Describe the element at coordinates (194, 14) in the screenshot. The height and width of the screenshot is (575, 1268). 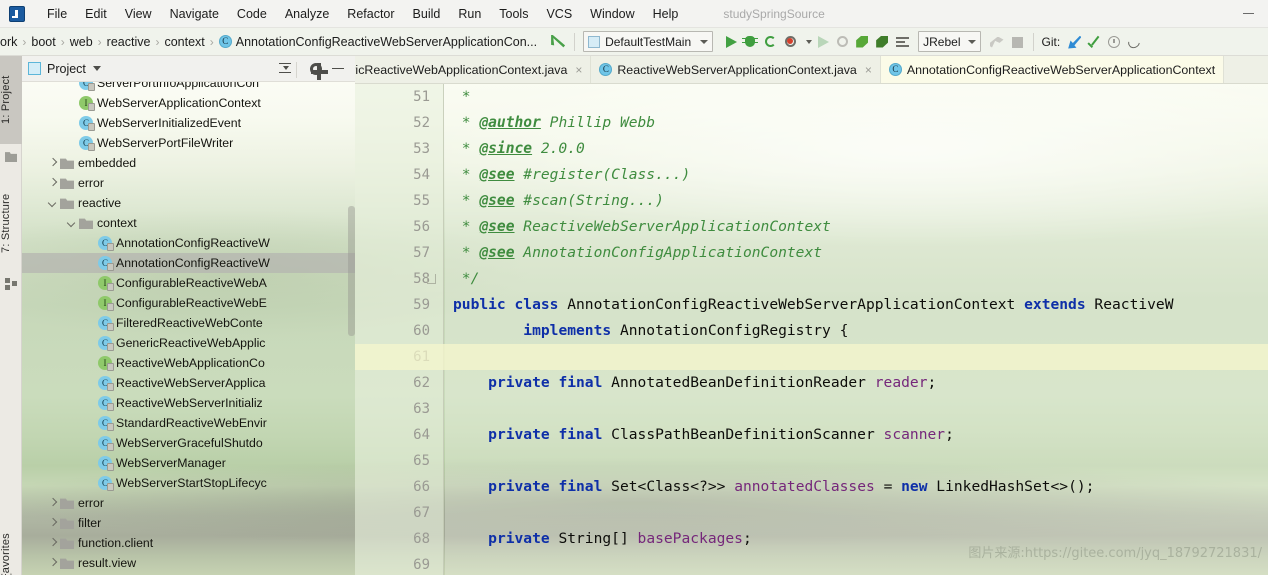
I see `menu-item-navigate: Navigate` at that location.